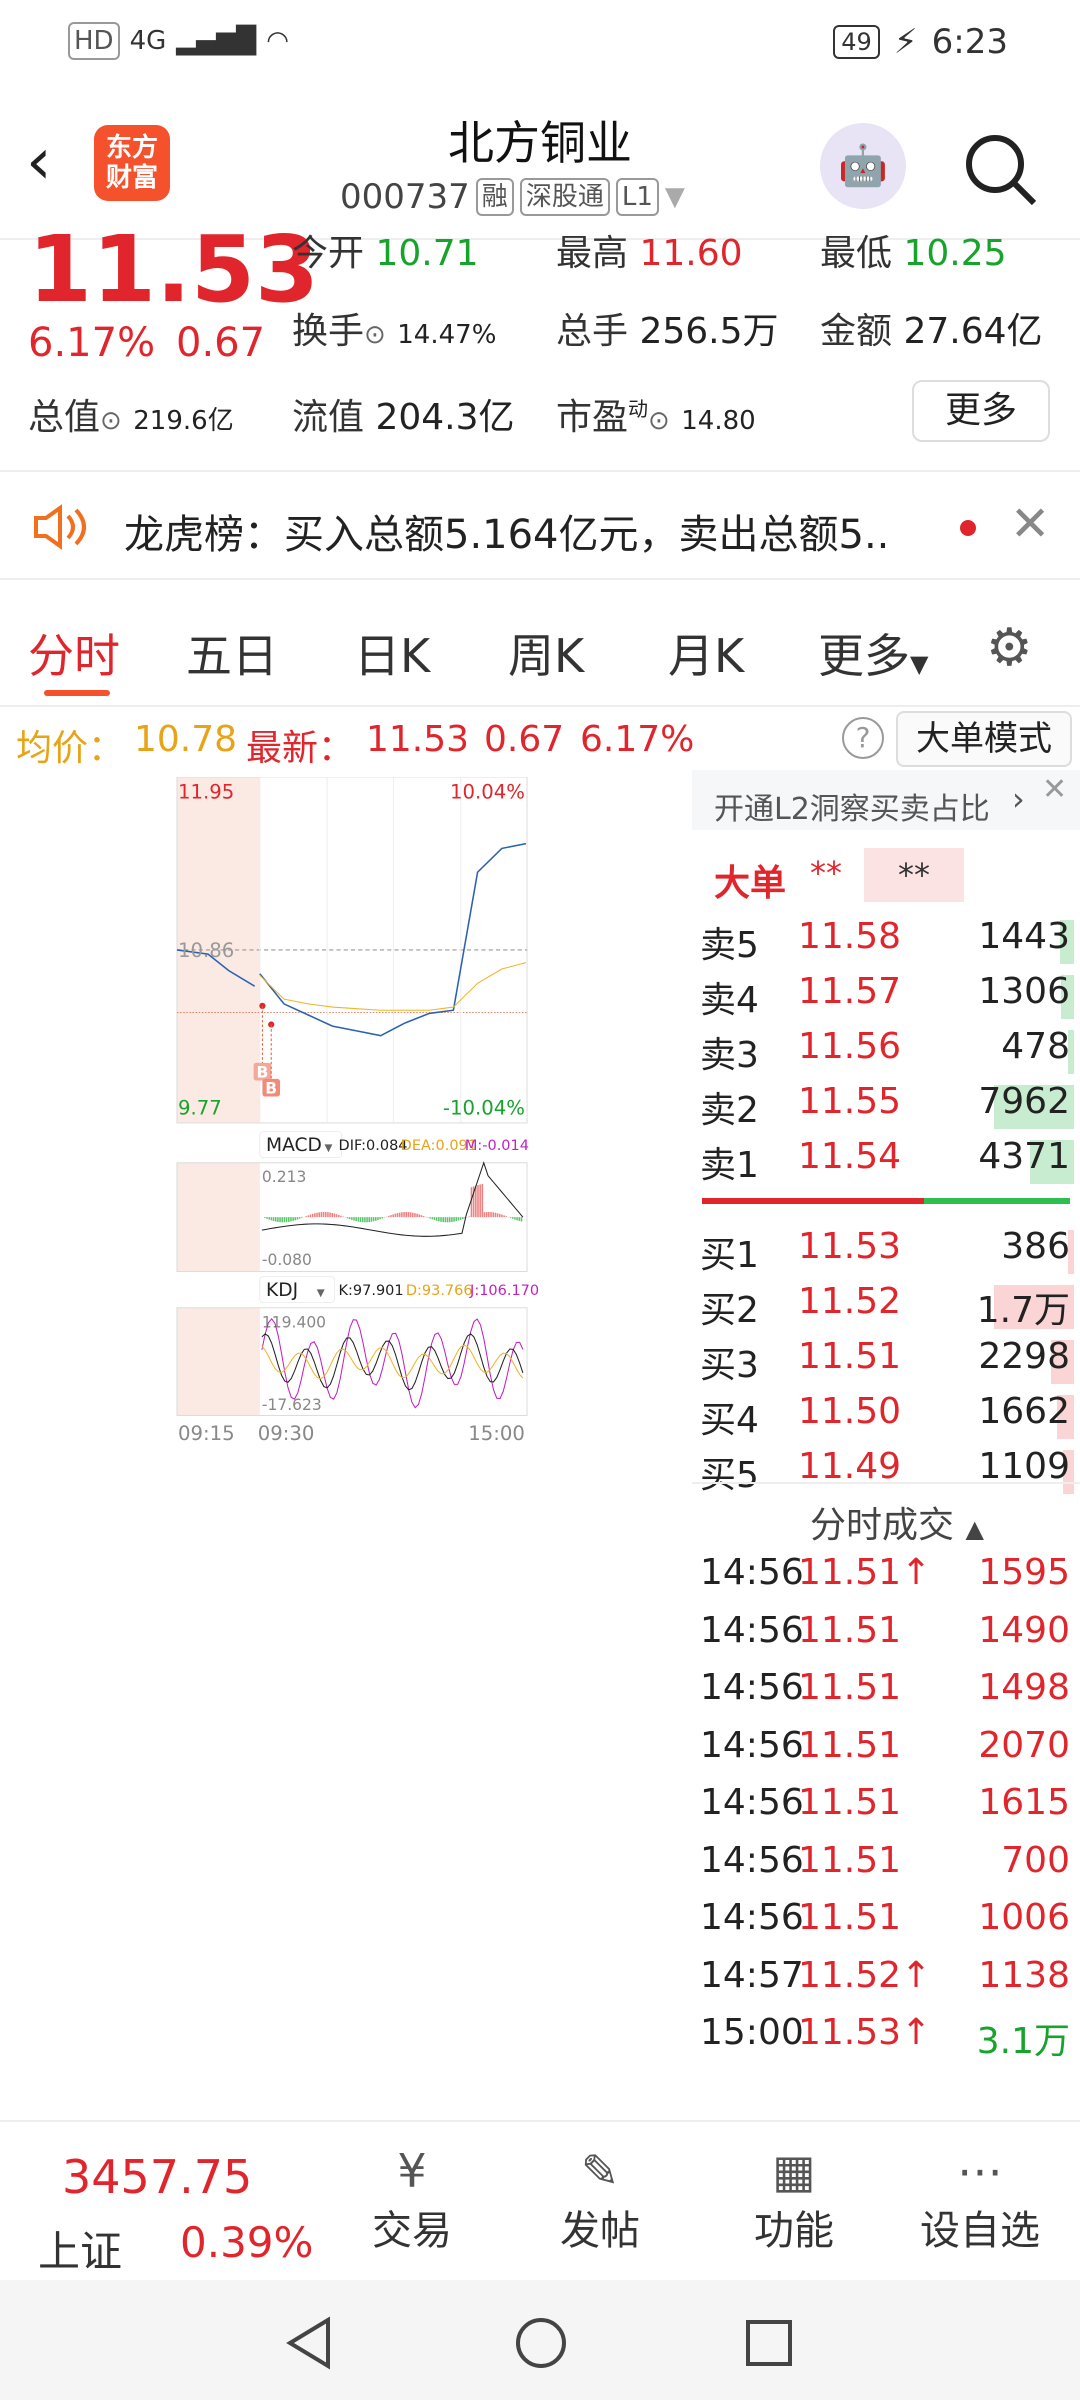 The height and width of the screenshot is (2400, 1080). What do you see at coordinates (512, 197) in the screenshot?
I see `stock-code-row: 000737 融 深股通 L1 ▼` at bounding box center [512, 197].